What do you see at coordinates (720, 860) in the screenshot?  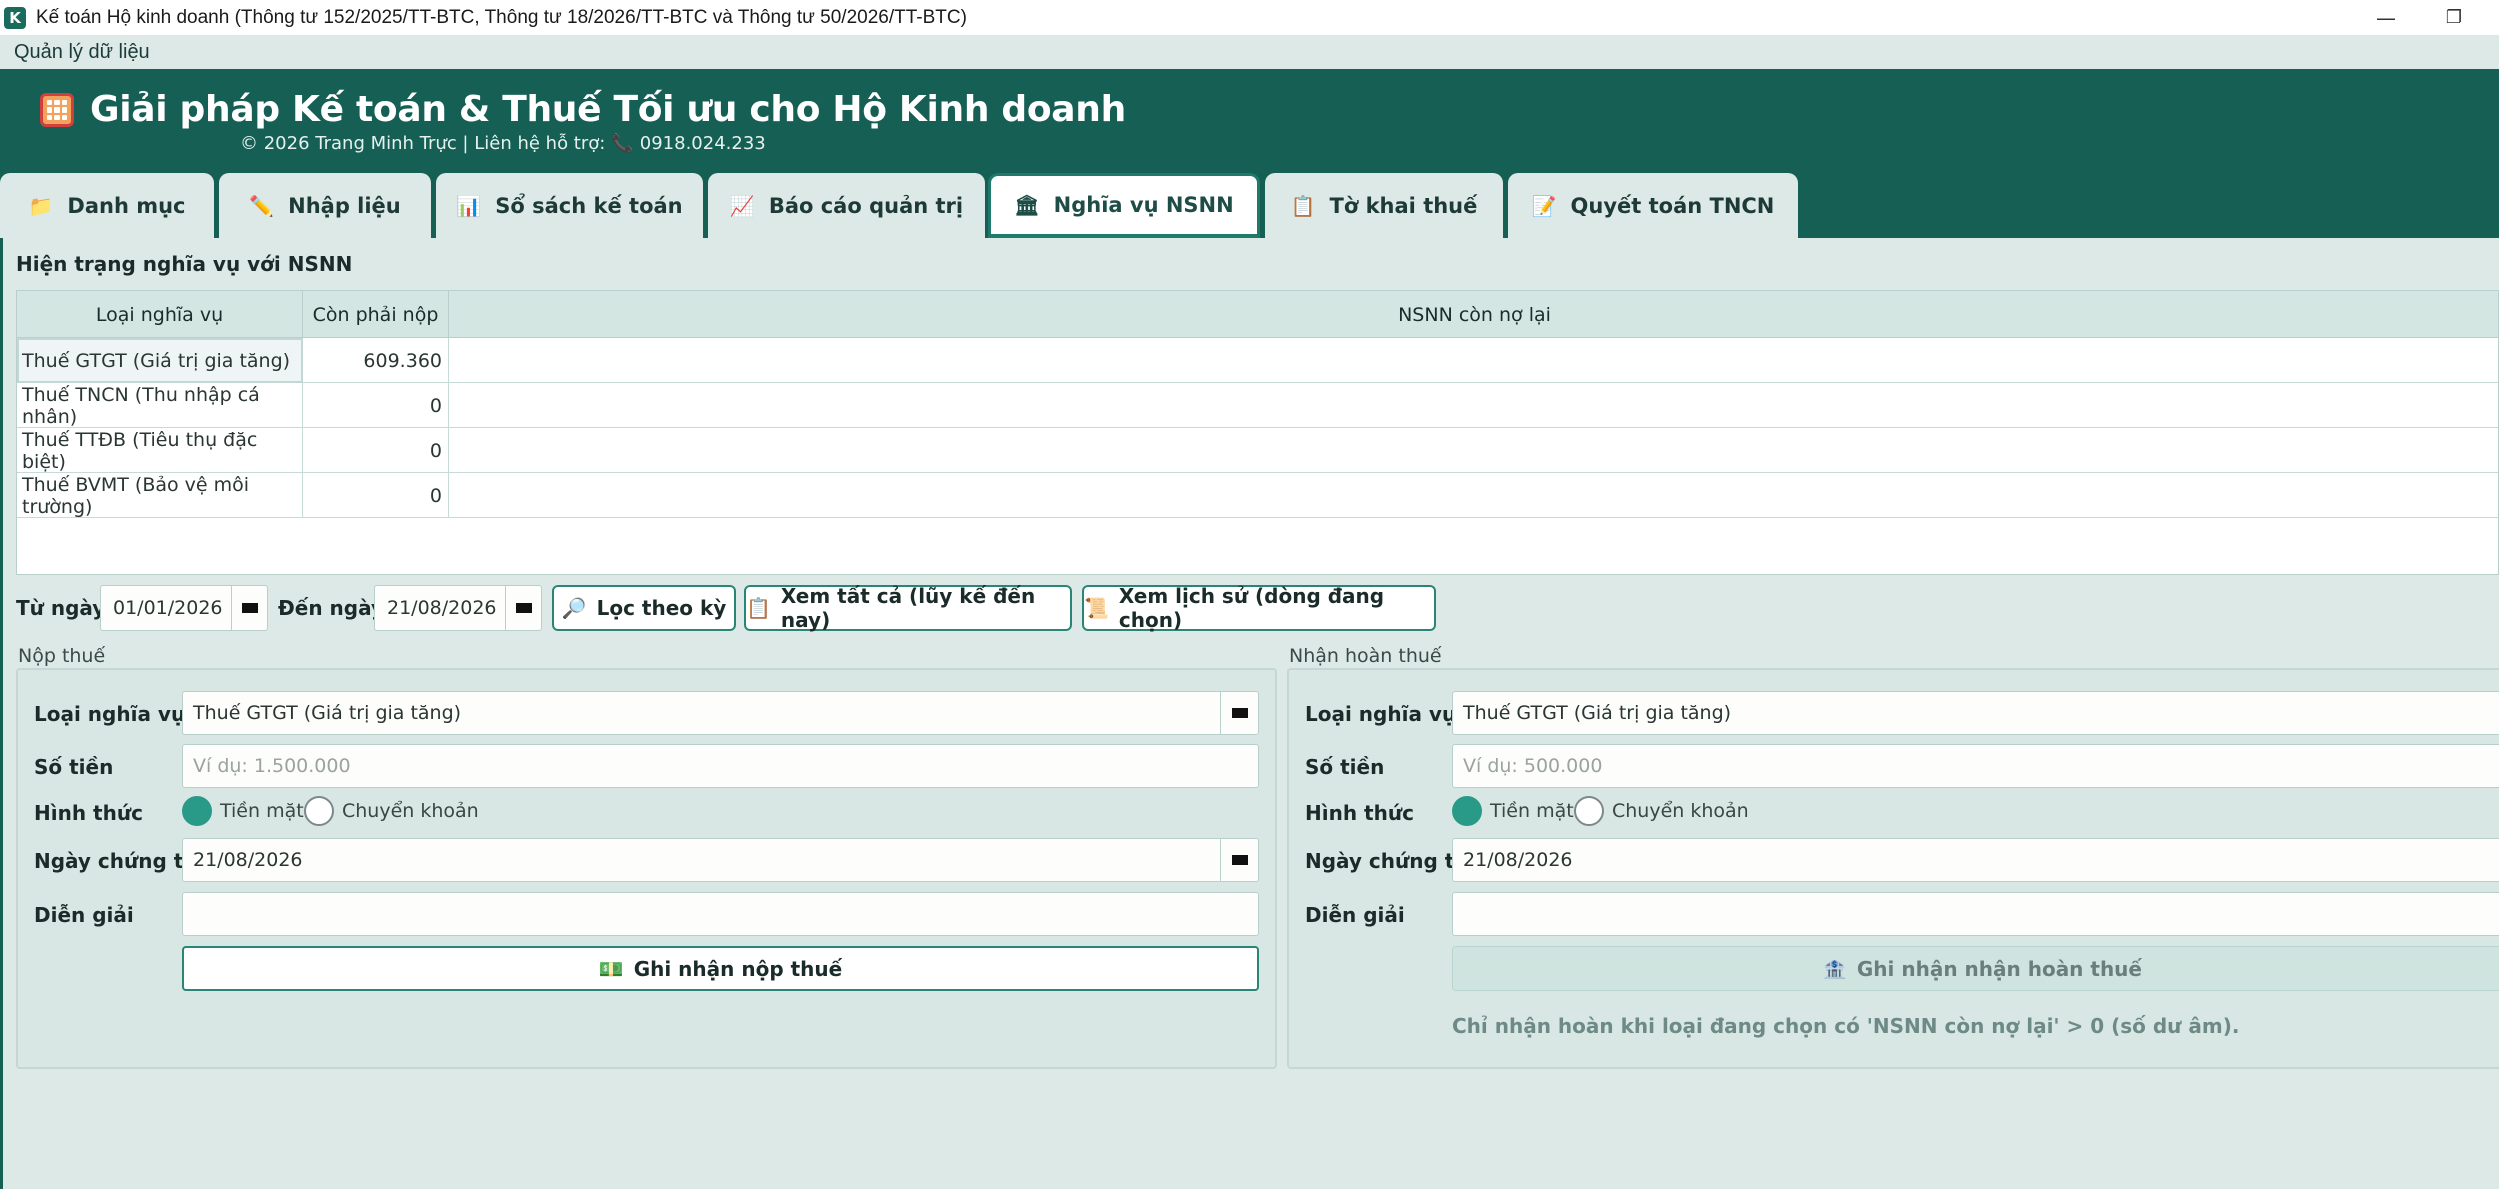 I see `pay-date-picker: 21/08/2026` at bounding box center [720, 860].